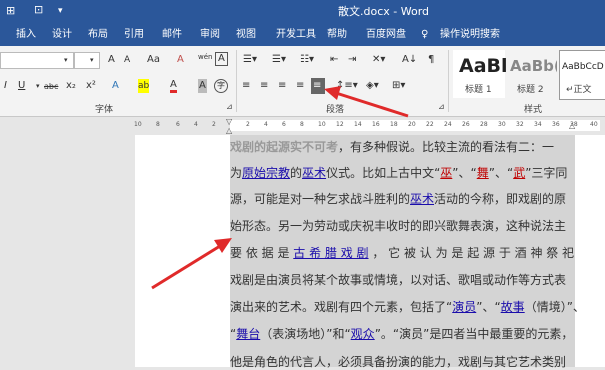 This screenshot has height=370, width=605. What do you see at coordinates (191, 264) in the screenshot?
I see `arrow-to-selection` at bounding box center [191, 264].